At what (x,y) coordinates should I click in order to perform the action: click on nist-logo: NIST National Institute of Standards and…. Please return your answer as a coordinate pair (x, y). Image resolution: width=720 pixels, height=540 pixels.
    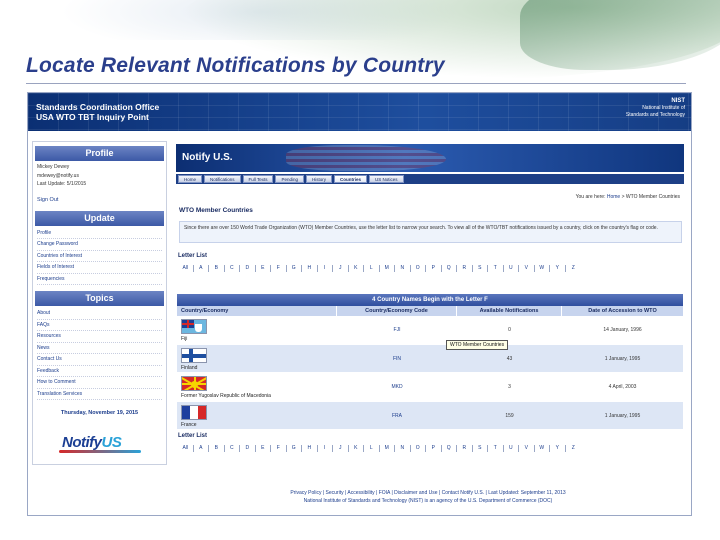
    Looking at the image, I should click on (645, 108).